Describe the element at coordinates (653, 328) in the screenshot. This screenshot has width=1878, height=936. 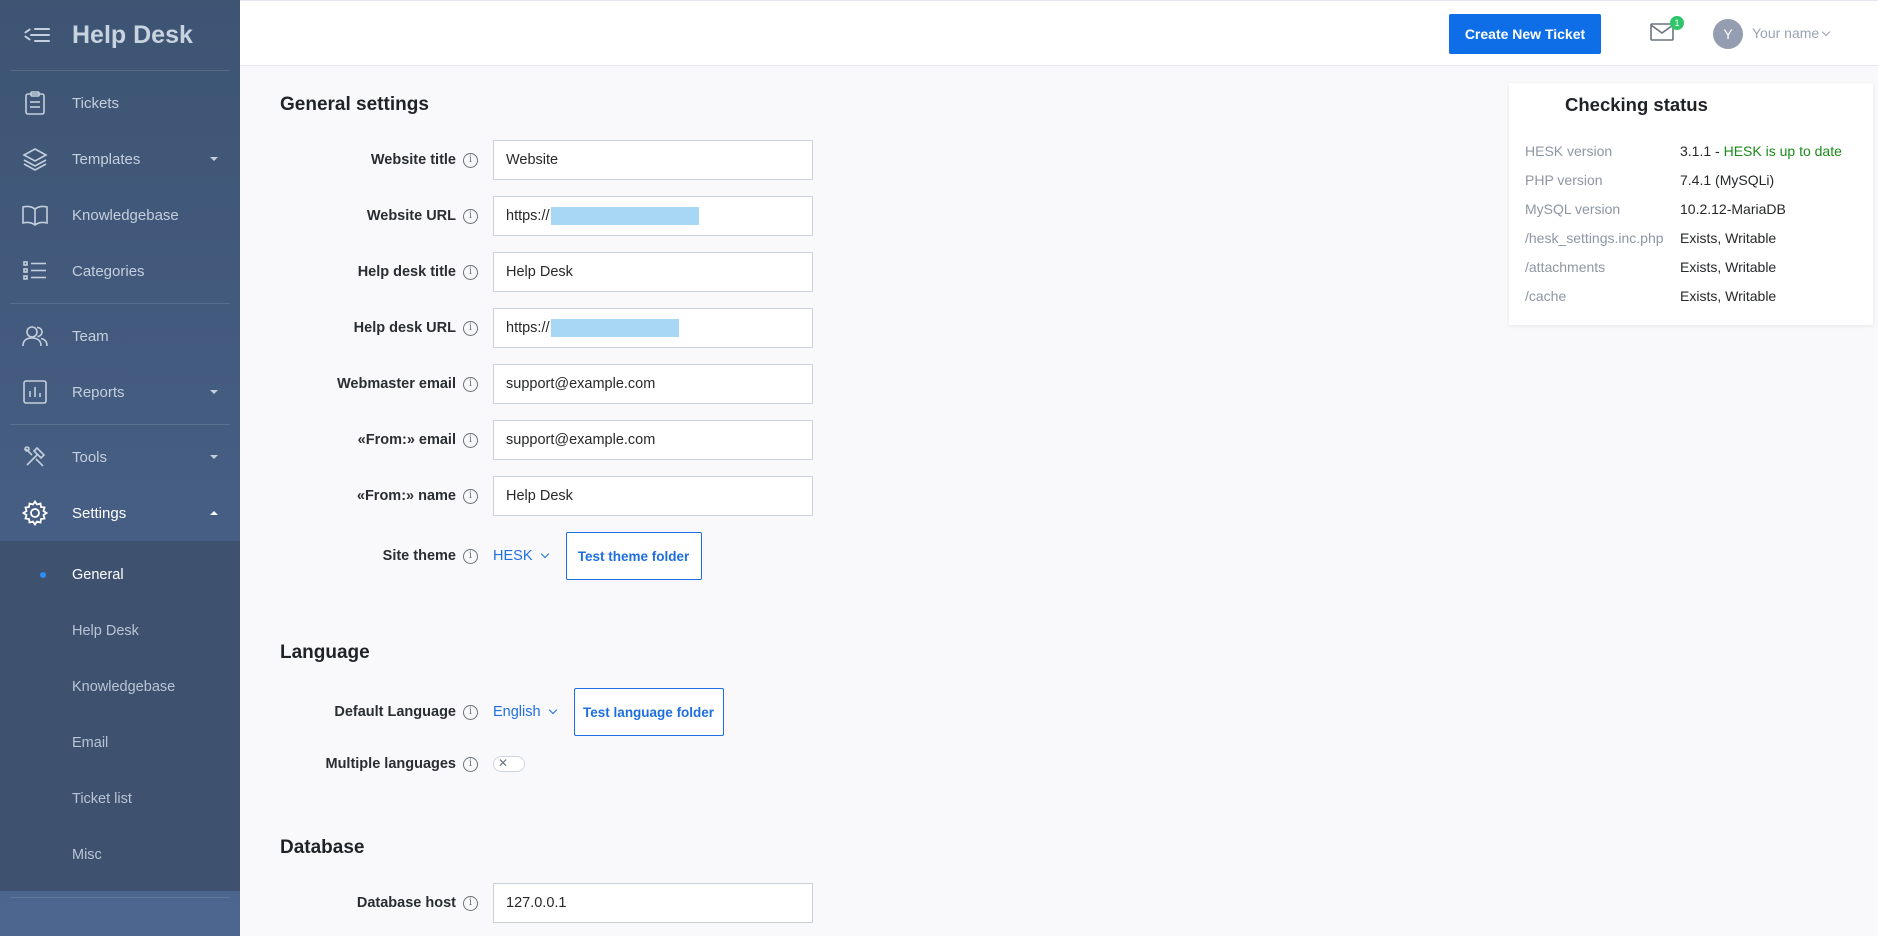
I see `help-desk-url-input: https://` at that location.